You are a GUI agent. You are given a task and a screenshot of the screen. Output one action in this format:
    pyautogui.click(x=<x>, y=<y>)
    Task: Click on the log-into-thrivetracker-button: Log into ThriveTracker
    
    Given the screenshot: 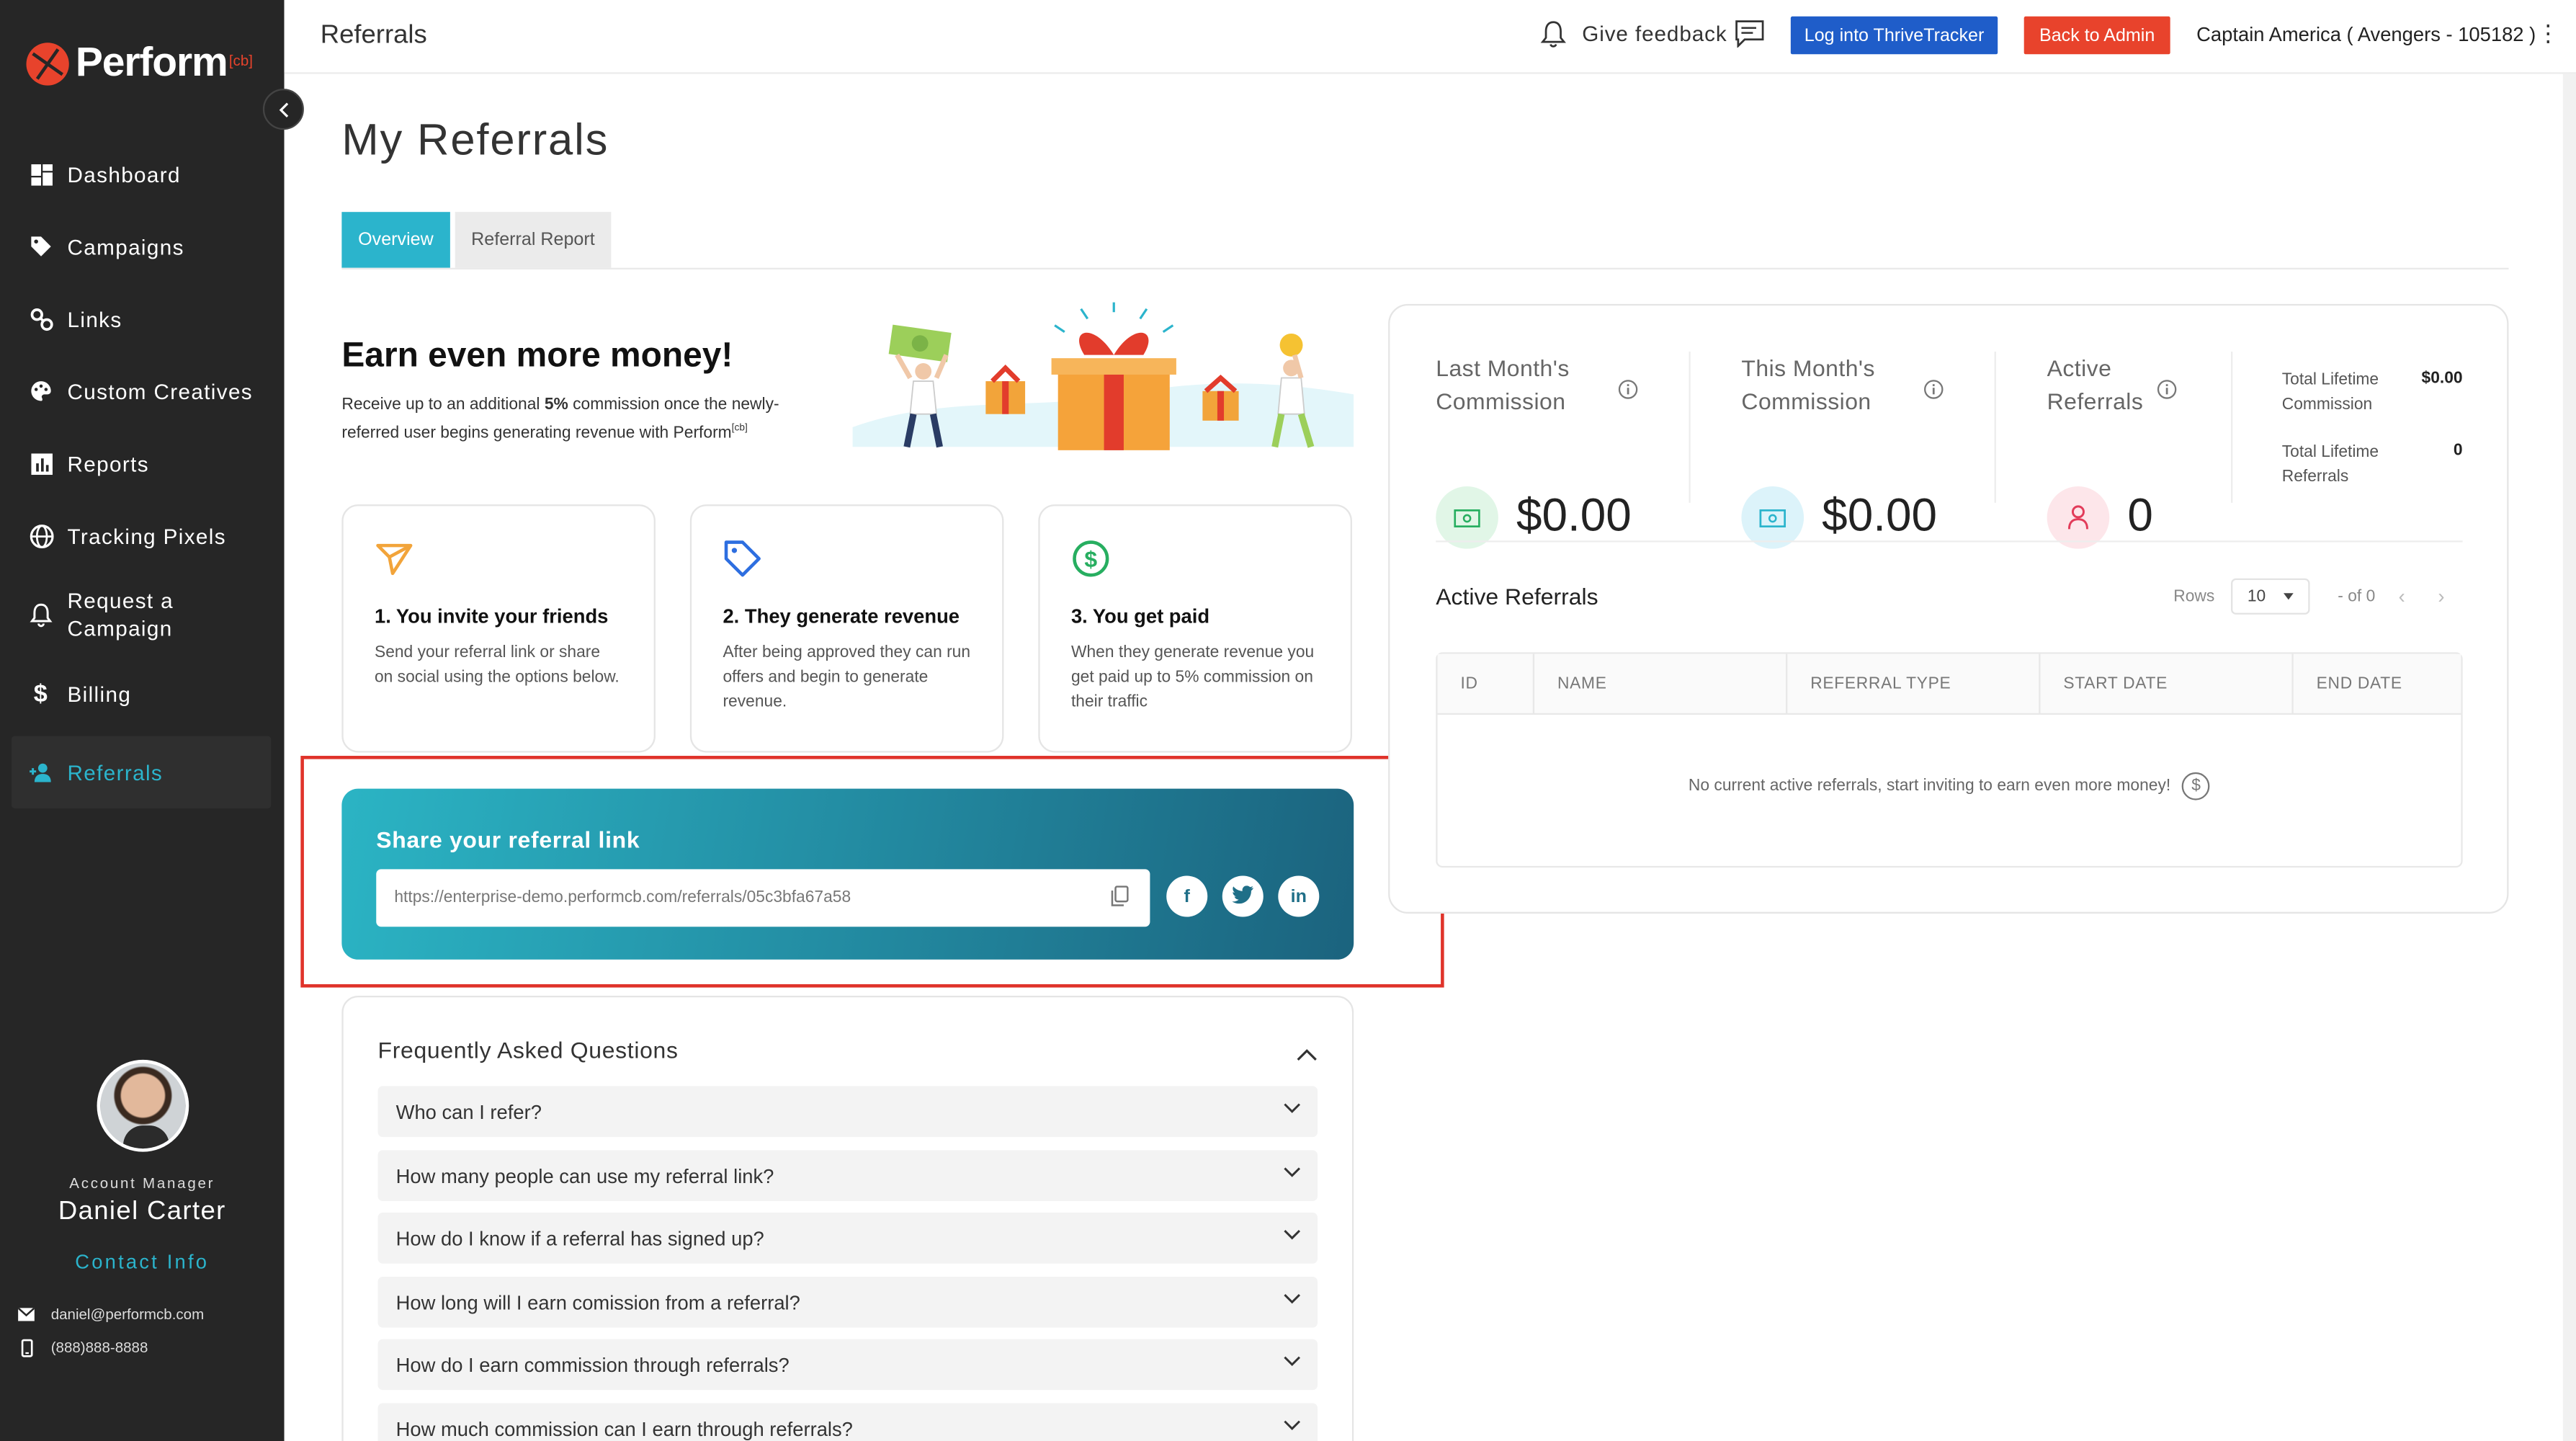 What is the action you would take?
    pyautogui.click(x=1894, y=36)
    